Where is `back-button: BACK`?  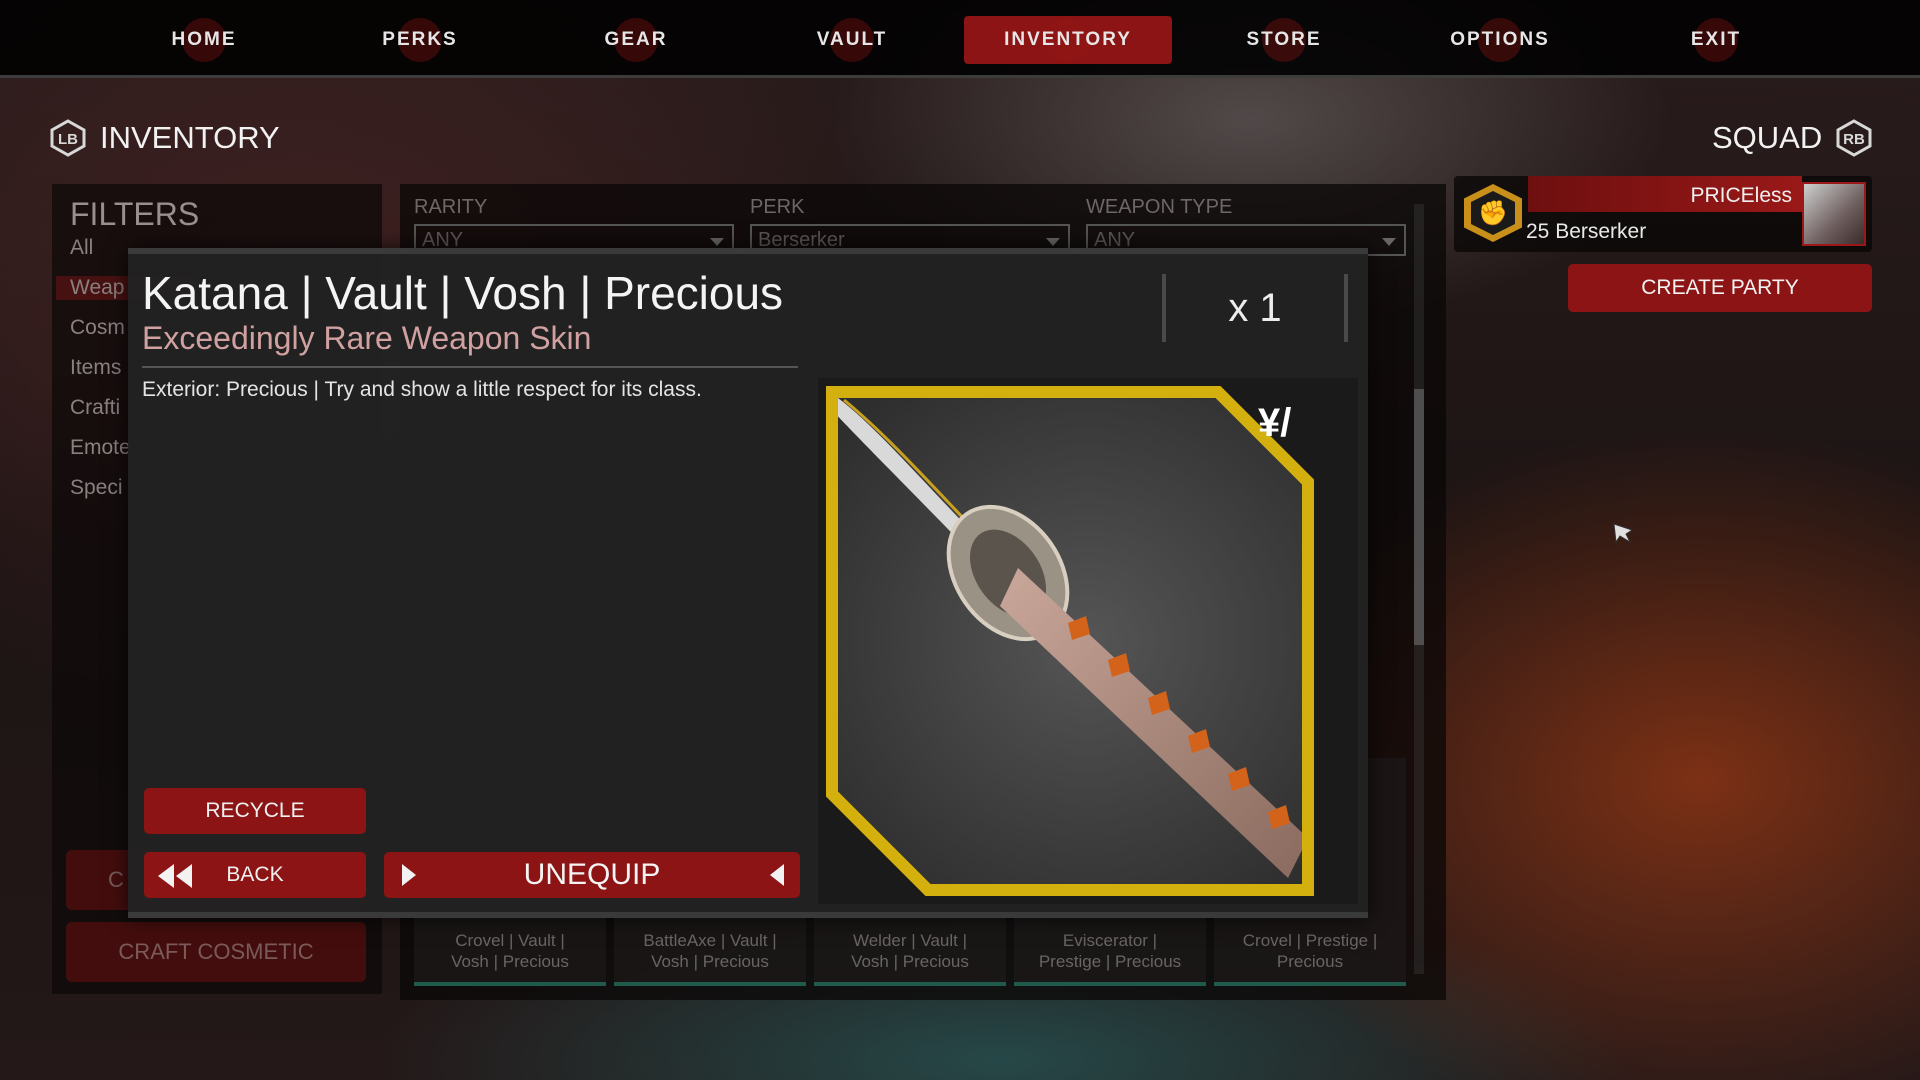
back-button: BACK is located at coordinates (255, 875).